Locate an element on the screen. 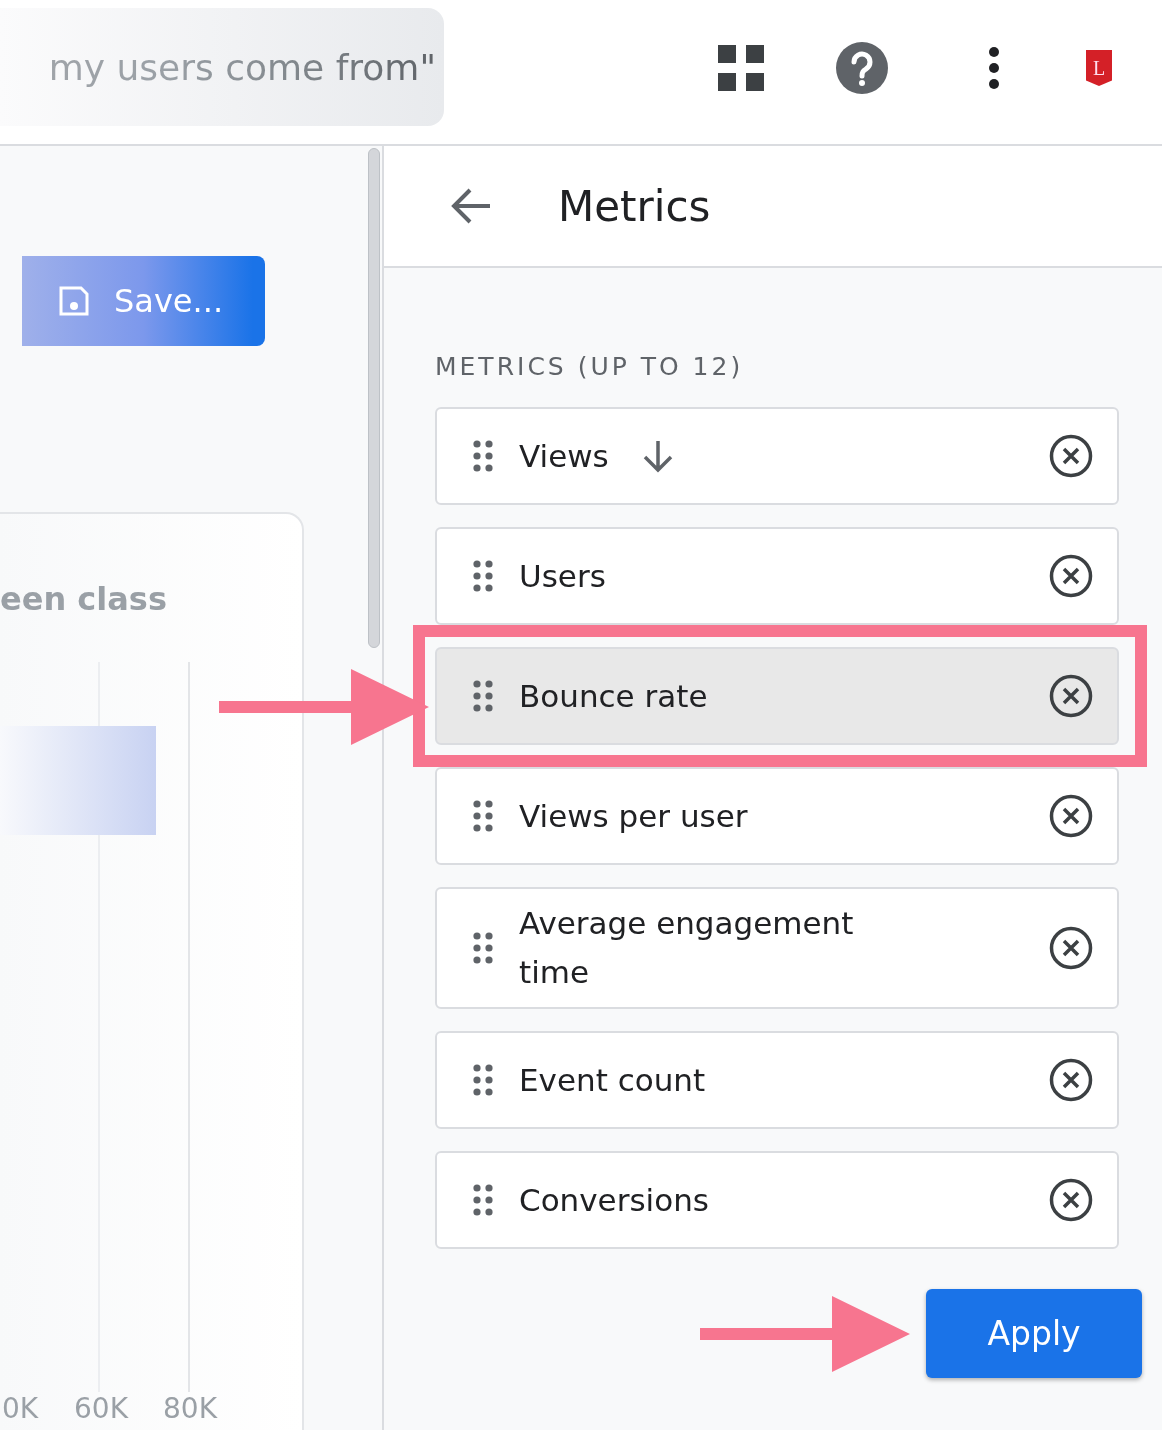 The image size is (1162, 1430). metric-chip: Views per user is located at coordinates (777, 816).